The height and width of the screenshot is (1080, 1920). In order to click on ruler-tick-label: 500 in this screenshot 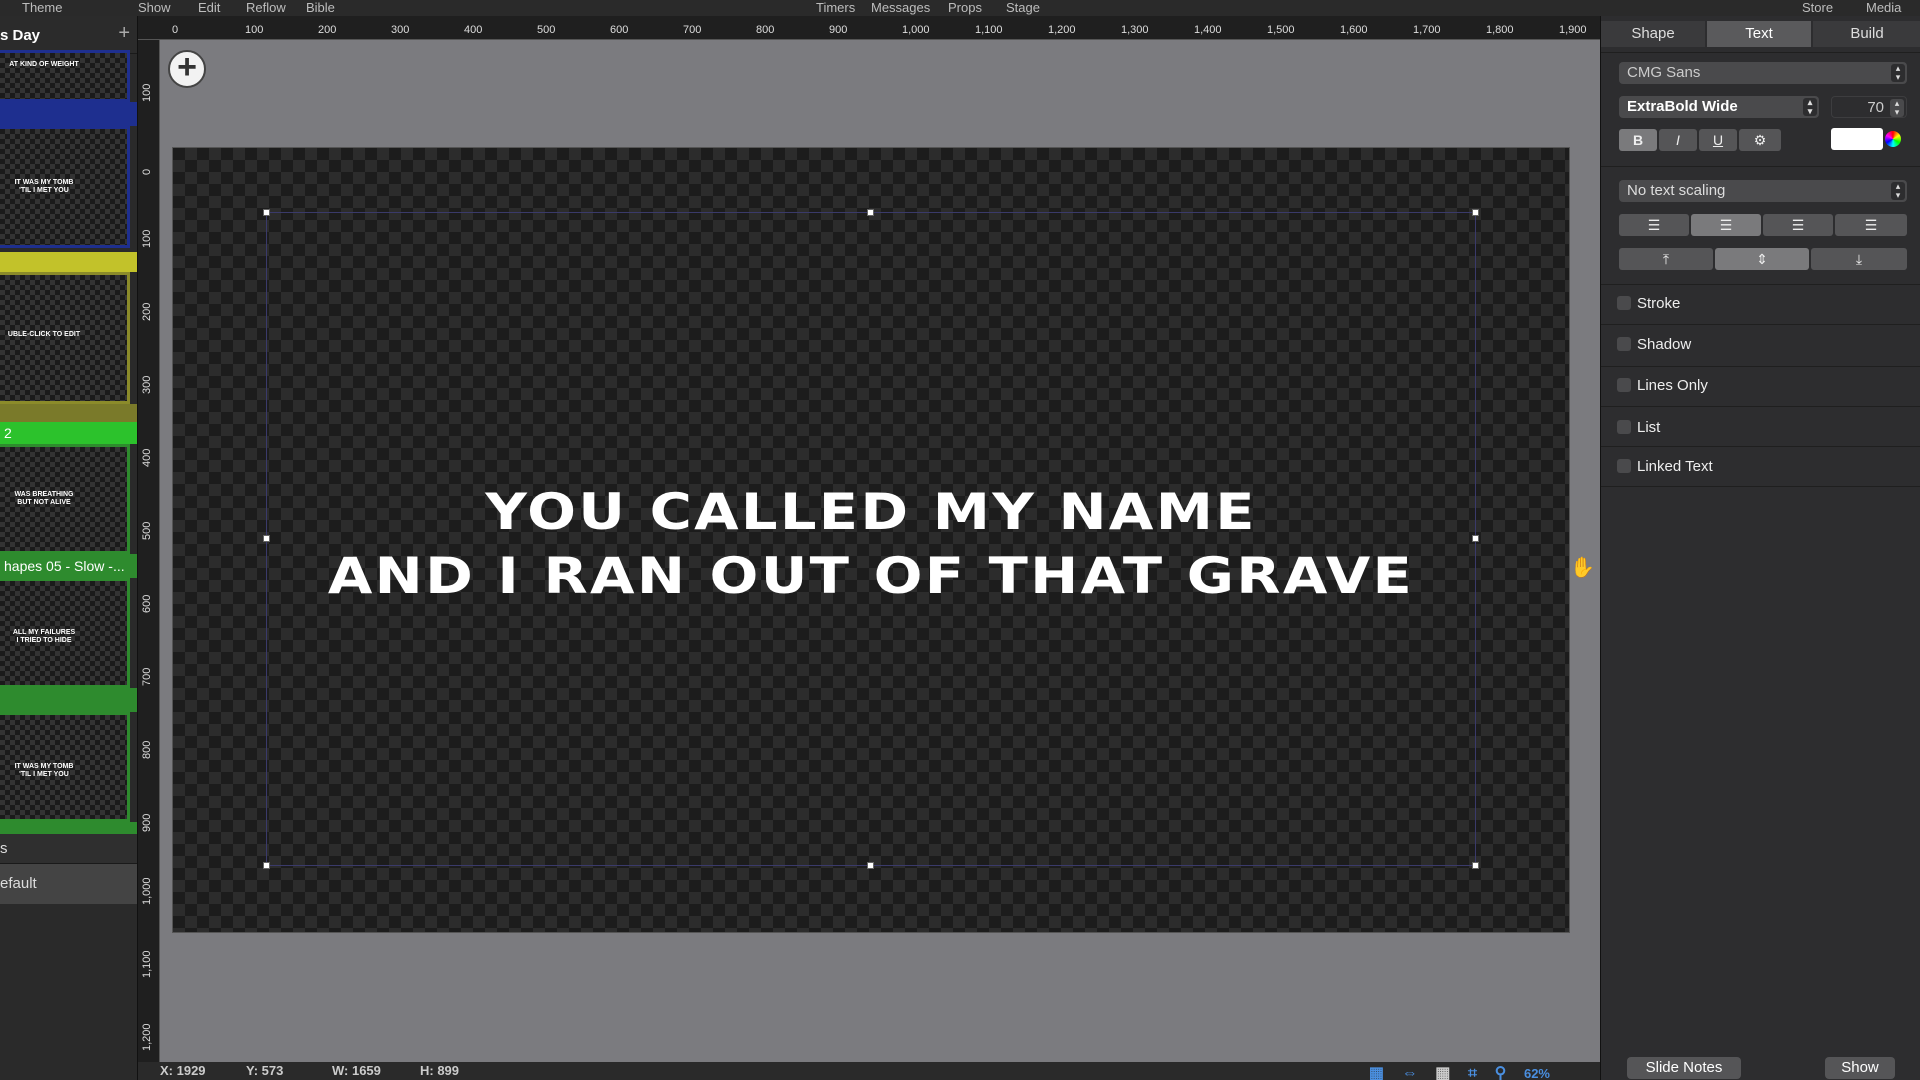, I will do `click(546, 30)`.